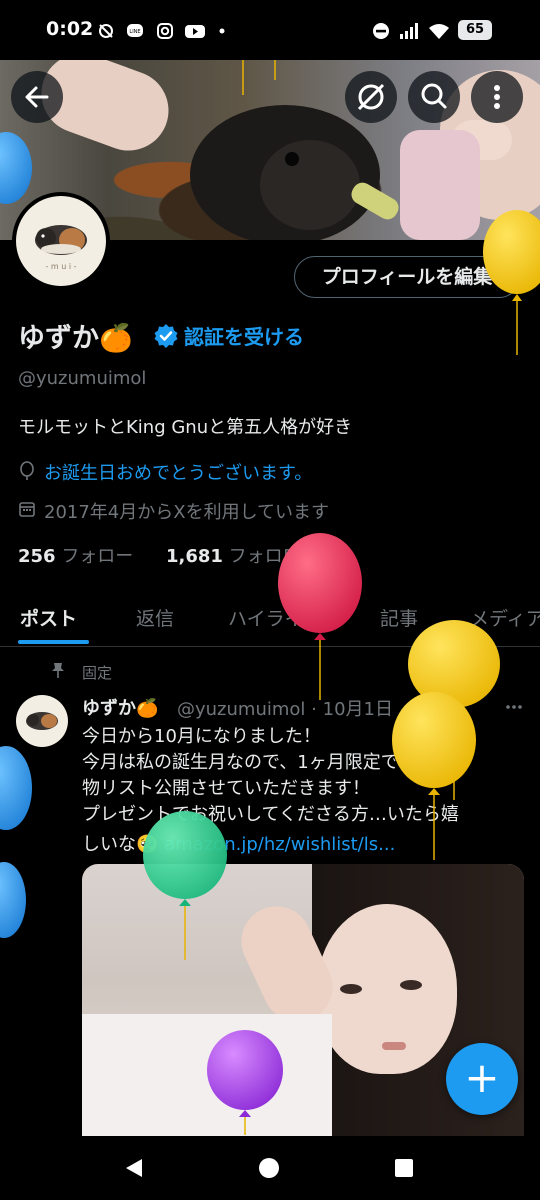  Describe the element at coordinates (482, 1079) in the screenshot. I see `compose-button: +` at that location.